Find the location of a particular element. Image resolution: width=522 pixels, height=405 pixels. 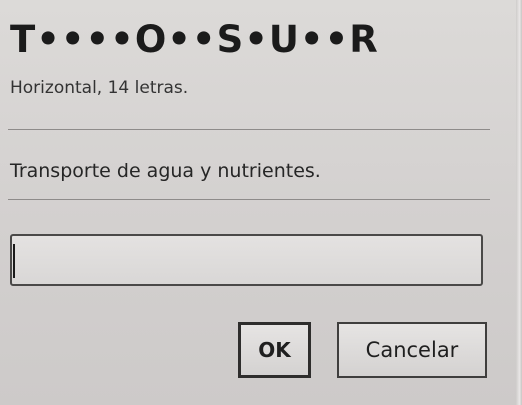

letter-pattern: T••••O••S•U••R is located at coordinates (194, 39).